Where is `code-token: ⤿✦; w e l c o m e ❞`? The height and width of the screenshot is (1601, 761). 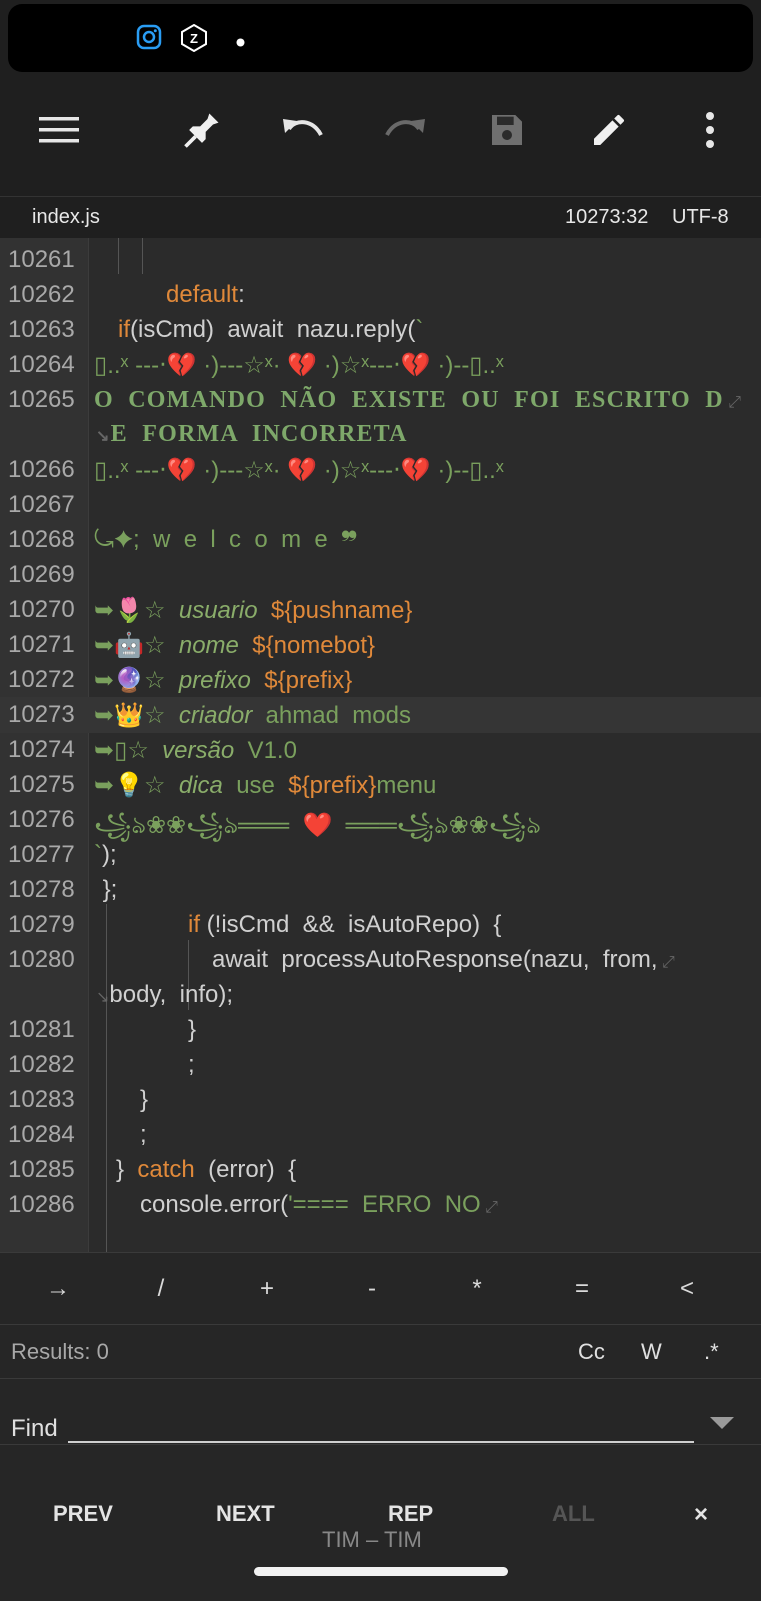 code-token: ⤿✦; w e l c o m e ❞ is located at coordinates (226, 539).